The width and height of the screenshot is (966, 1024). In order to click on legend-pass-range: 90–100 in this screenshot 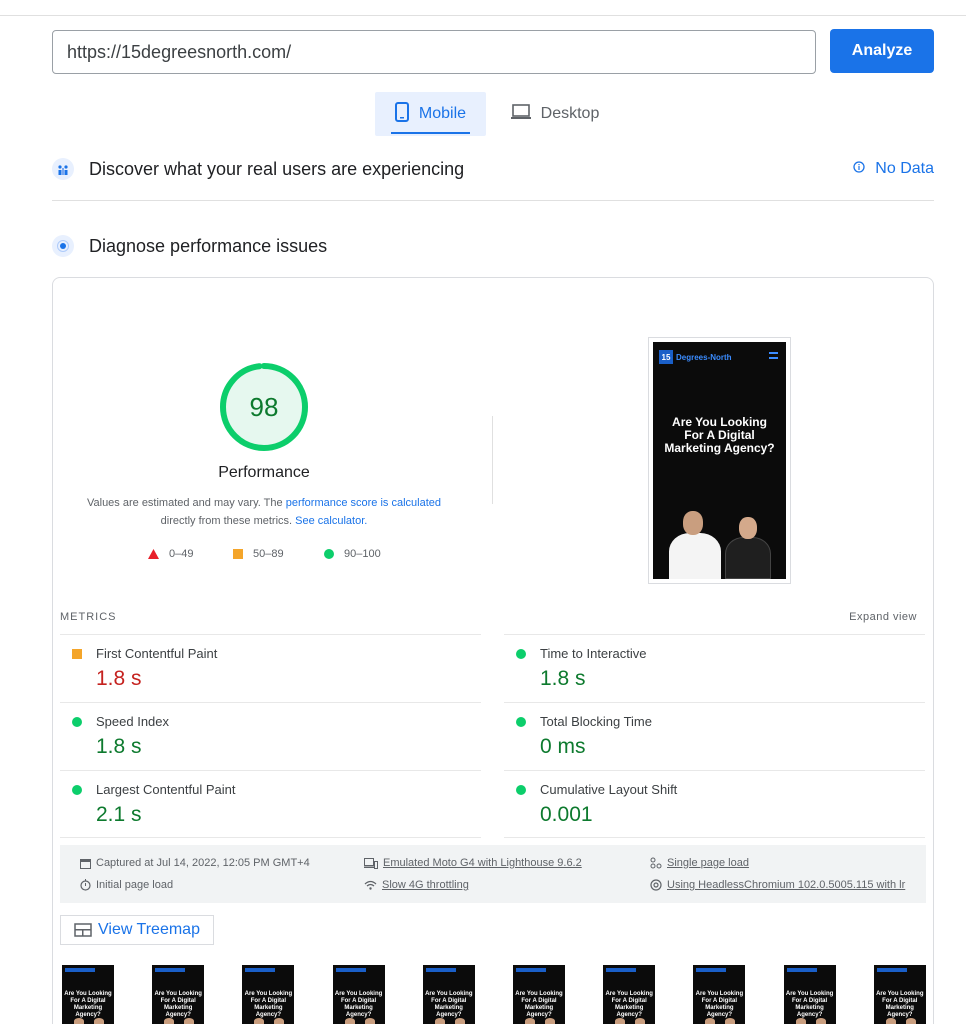, I will do `click(362, 554)`.